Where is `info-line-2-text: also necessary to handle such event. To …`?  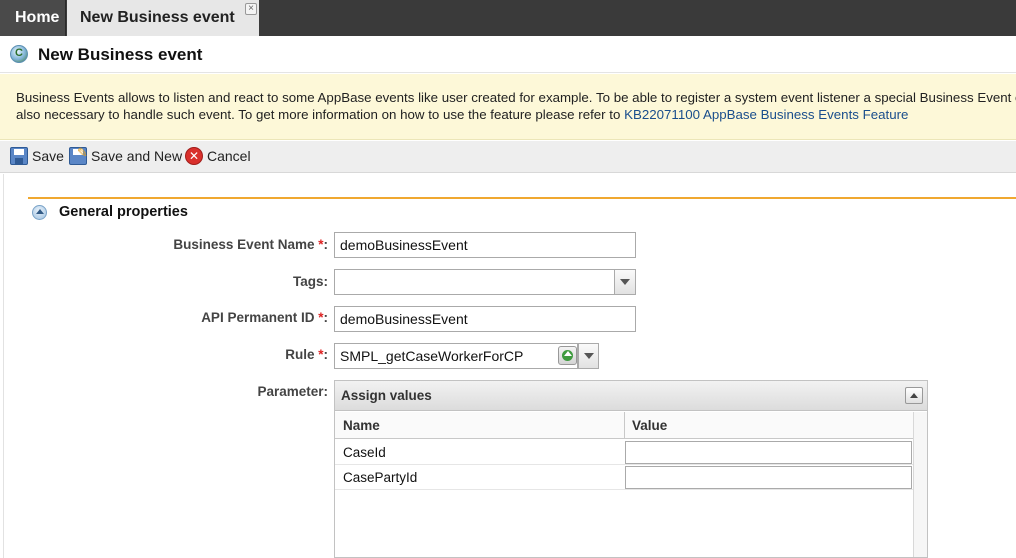
info-line-2-text: also necessary to handle such event. To … is located at coordinates (320, 114).